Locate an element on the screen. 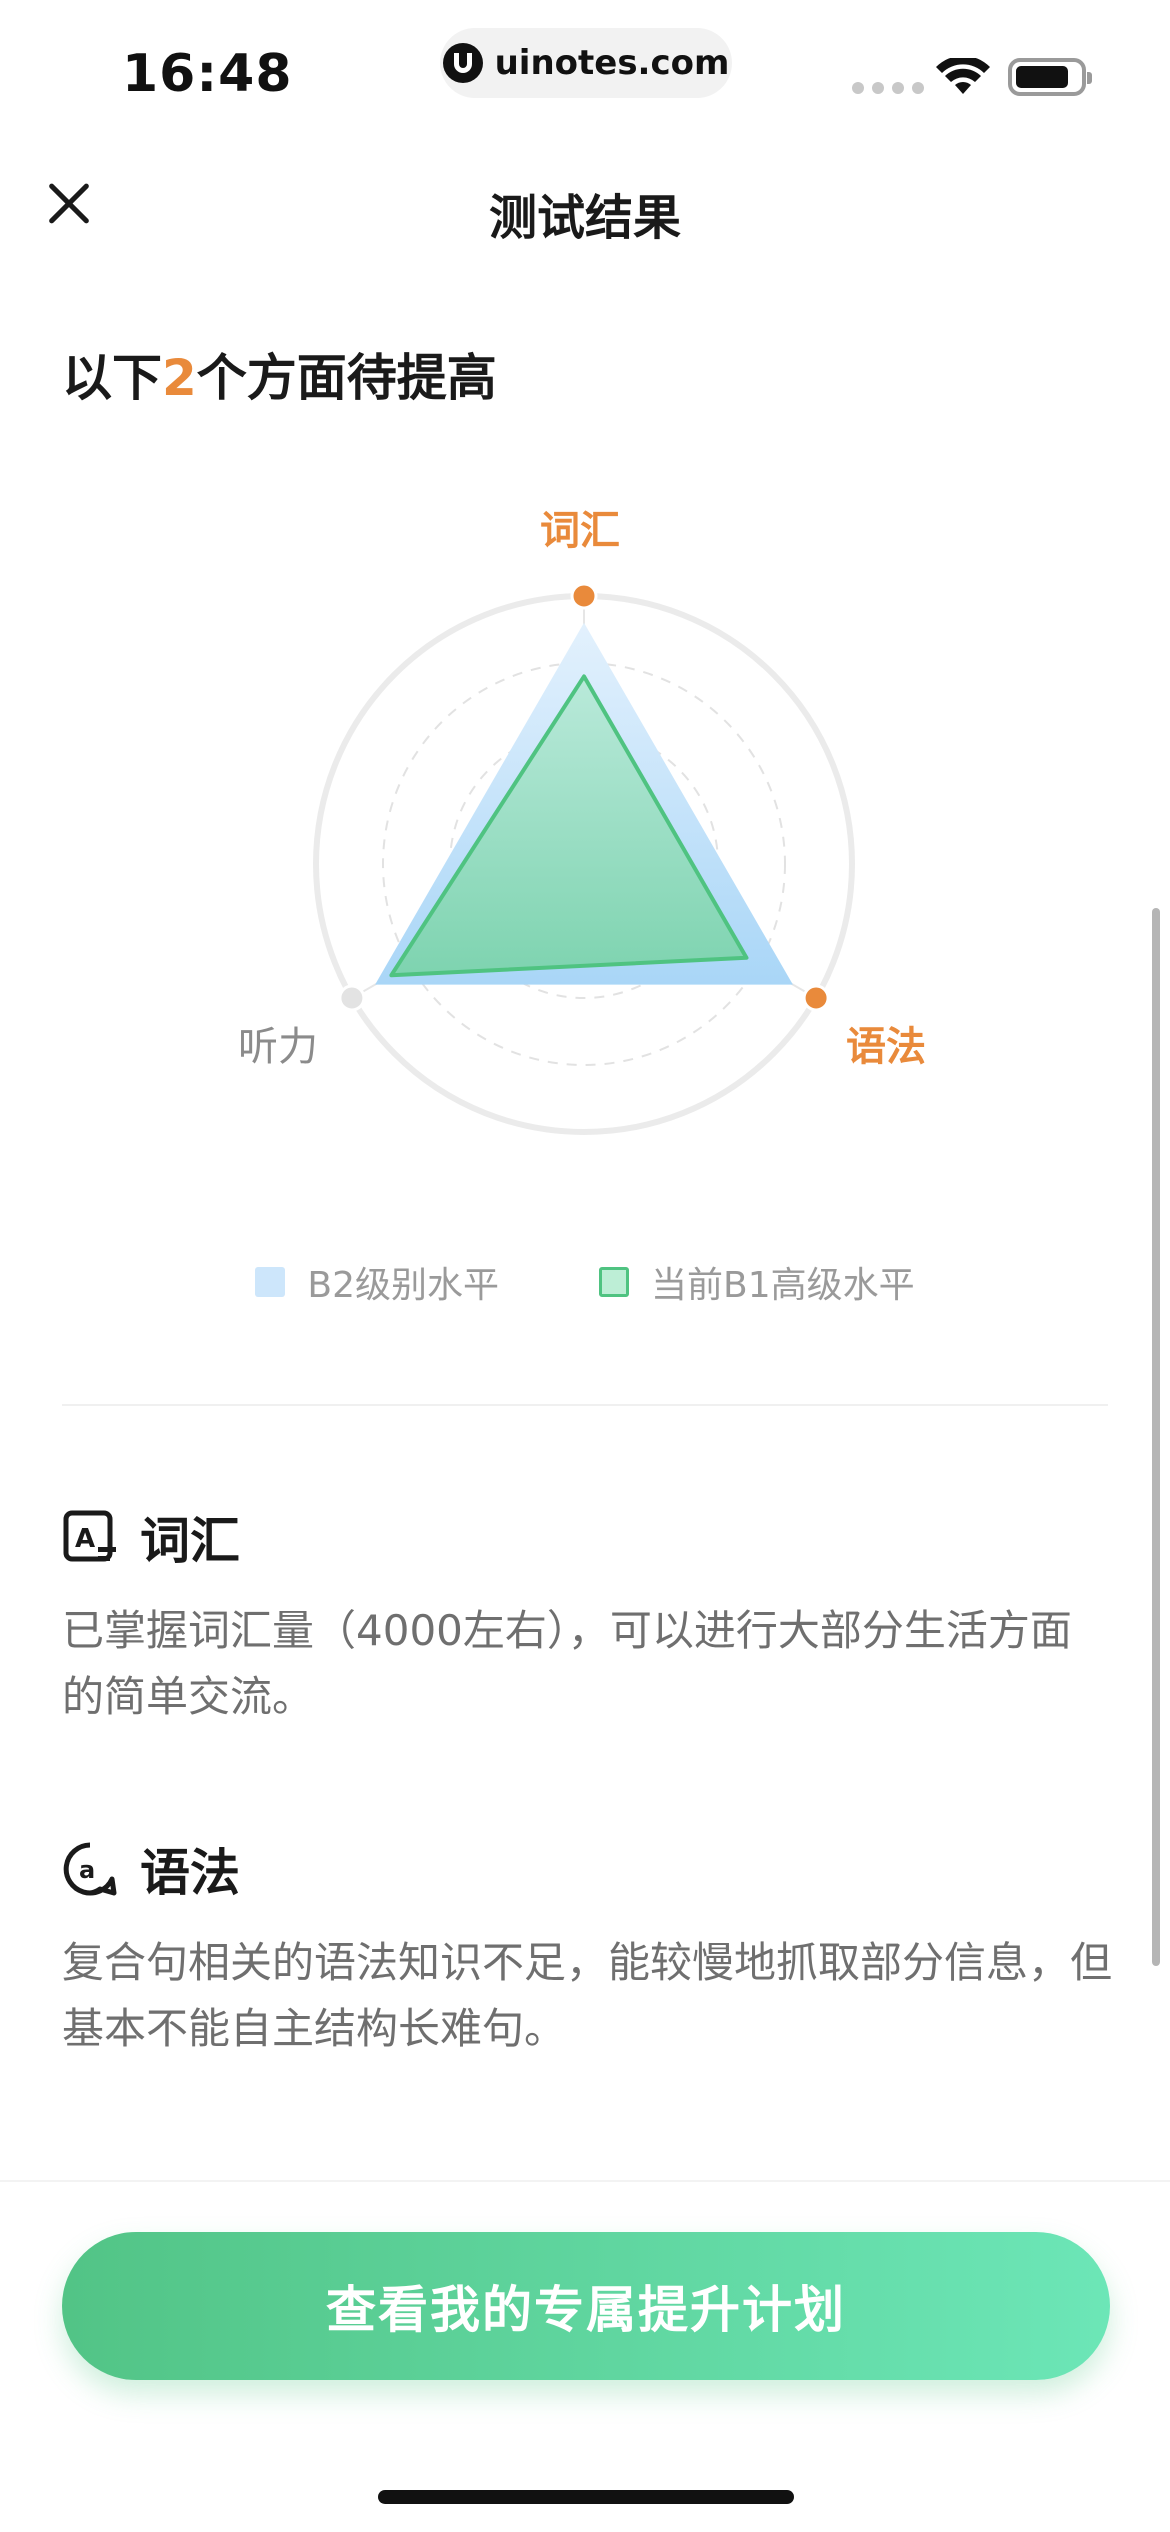 This screenshot has height=2532, width=1170. axis-label-listening: 听力 is located at coordinates (278, 1047).